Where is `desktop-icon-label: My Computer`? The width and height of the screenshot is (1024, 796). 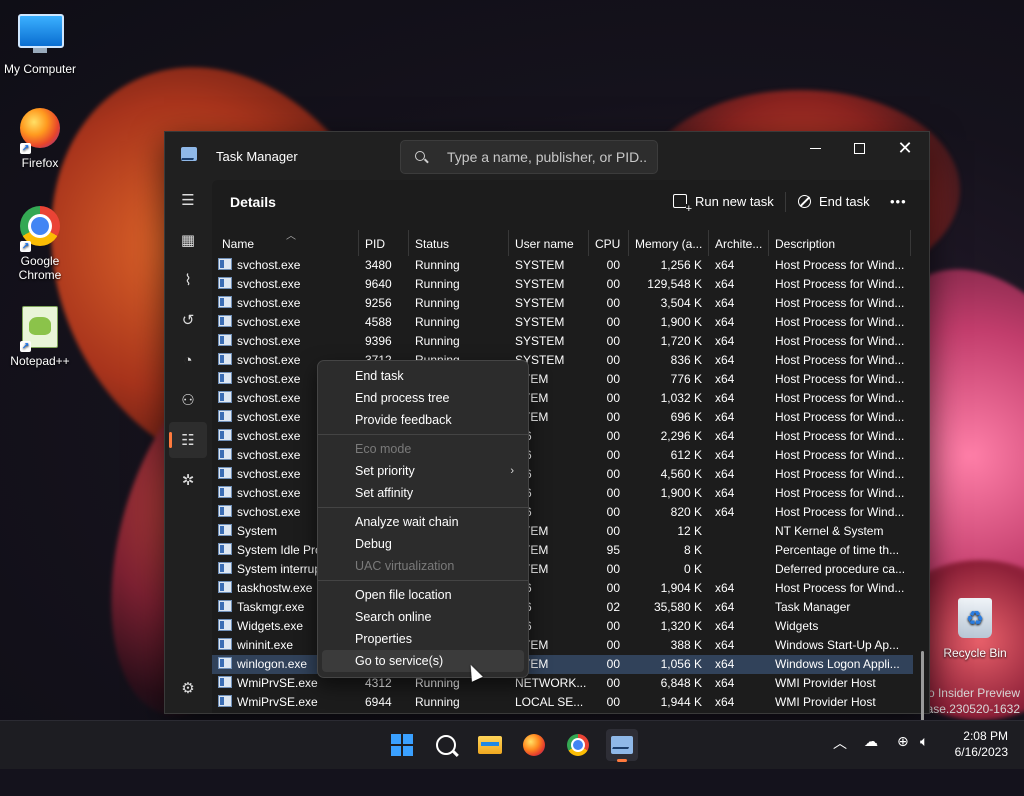 desktop-icon-label: My Computer is located at coordinates (40, 69).